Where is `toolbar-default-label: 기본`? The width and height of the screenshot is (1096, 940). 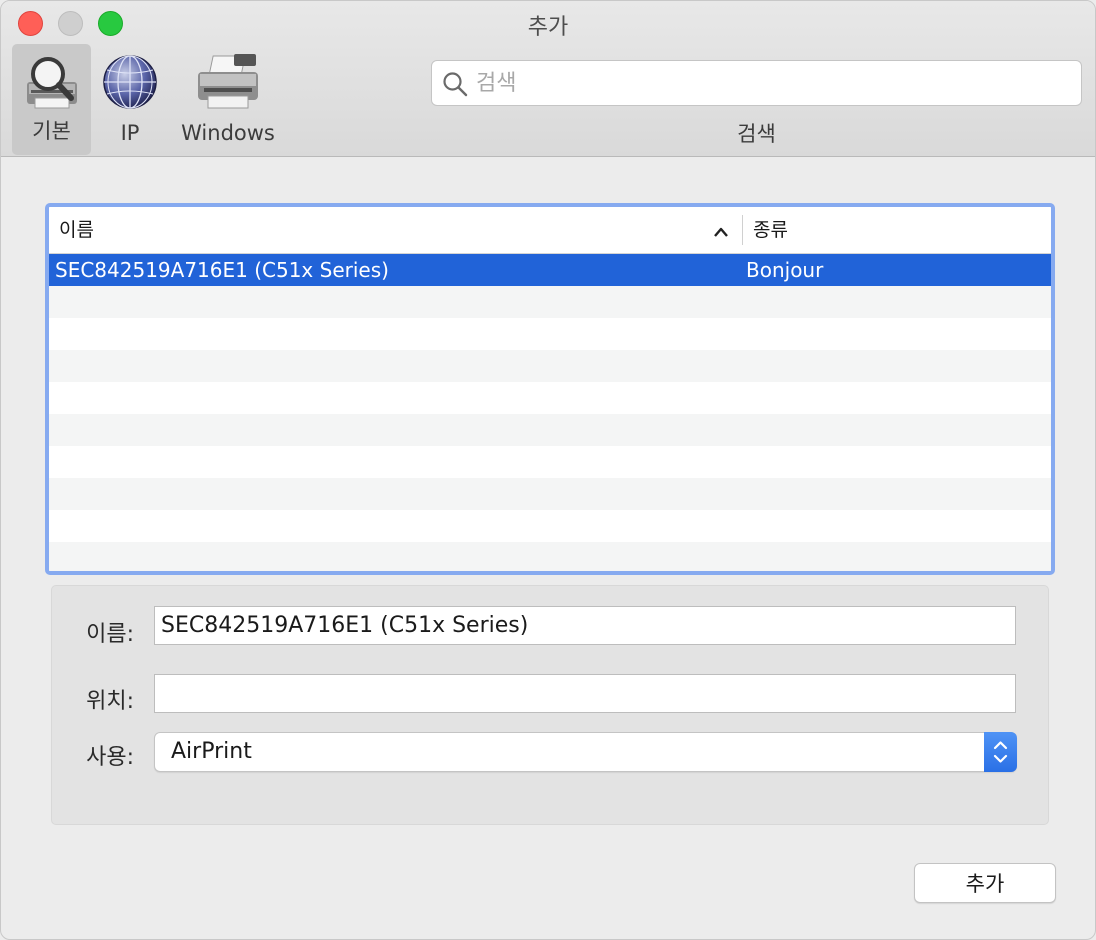 toolbar-default-label: 기본 is located at coordinates (51, 131).